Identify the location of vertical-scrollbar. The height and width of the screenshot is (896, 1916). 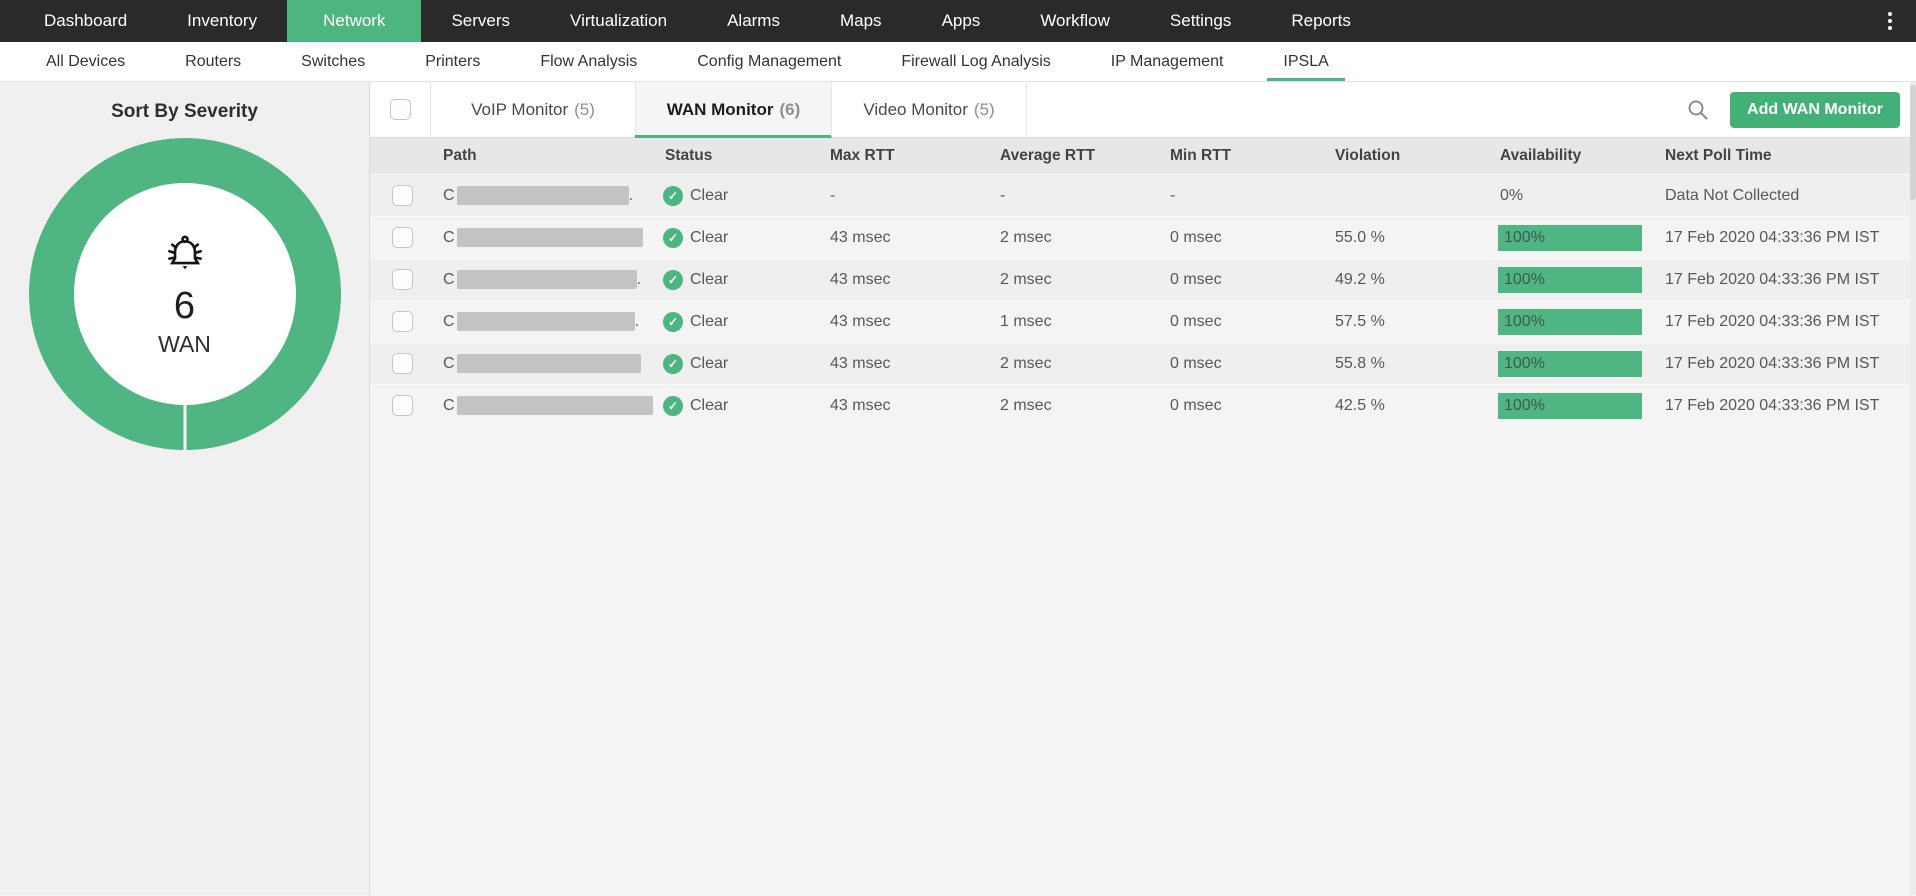
(1913, 488).